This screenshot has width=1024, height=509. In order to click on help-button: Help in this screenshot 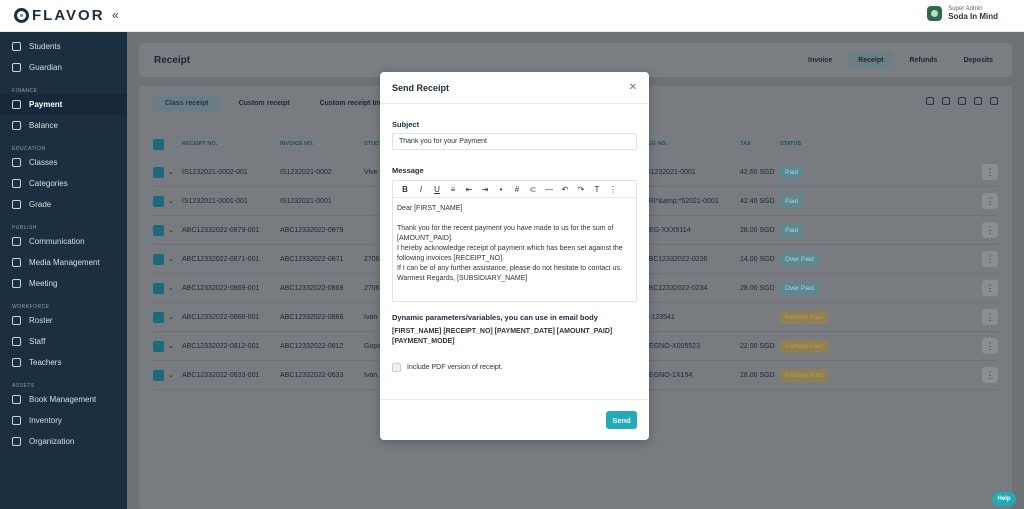, I will do `click(1004, 499)`.